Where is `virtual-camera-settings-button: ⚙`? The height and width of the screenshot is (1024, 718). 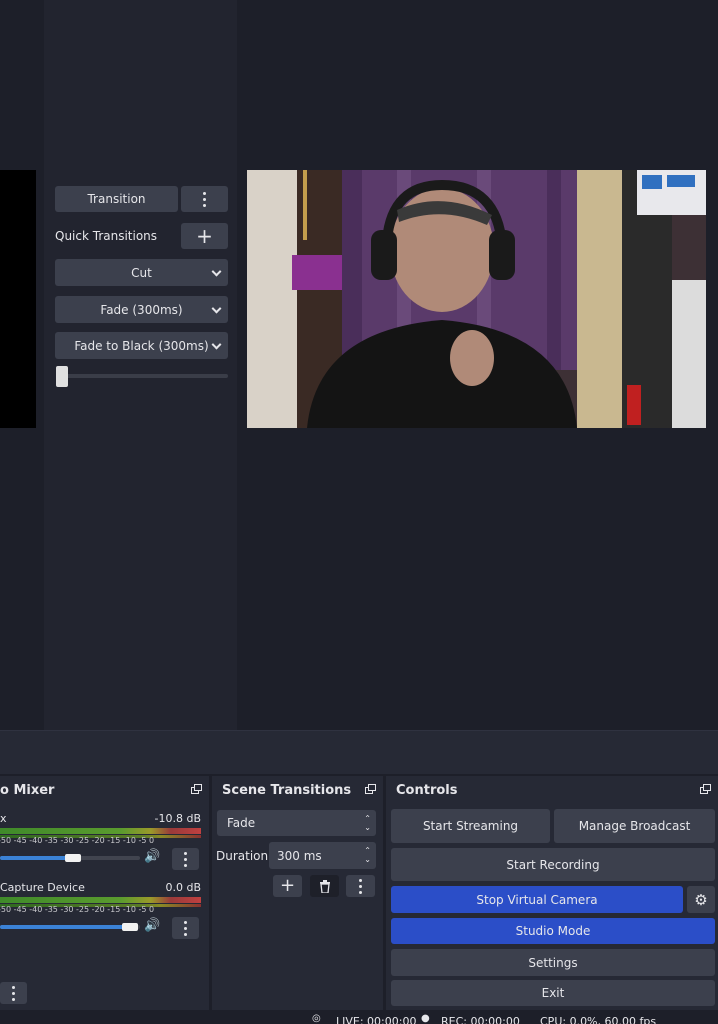 virtual-camera-settings-button: ⚙ is located at coordinates (701, 899).